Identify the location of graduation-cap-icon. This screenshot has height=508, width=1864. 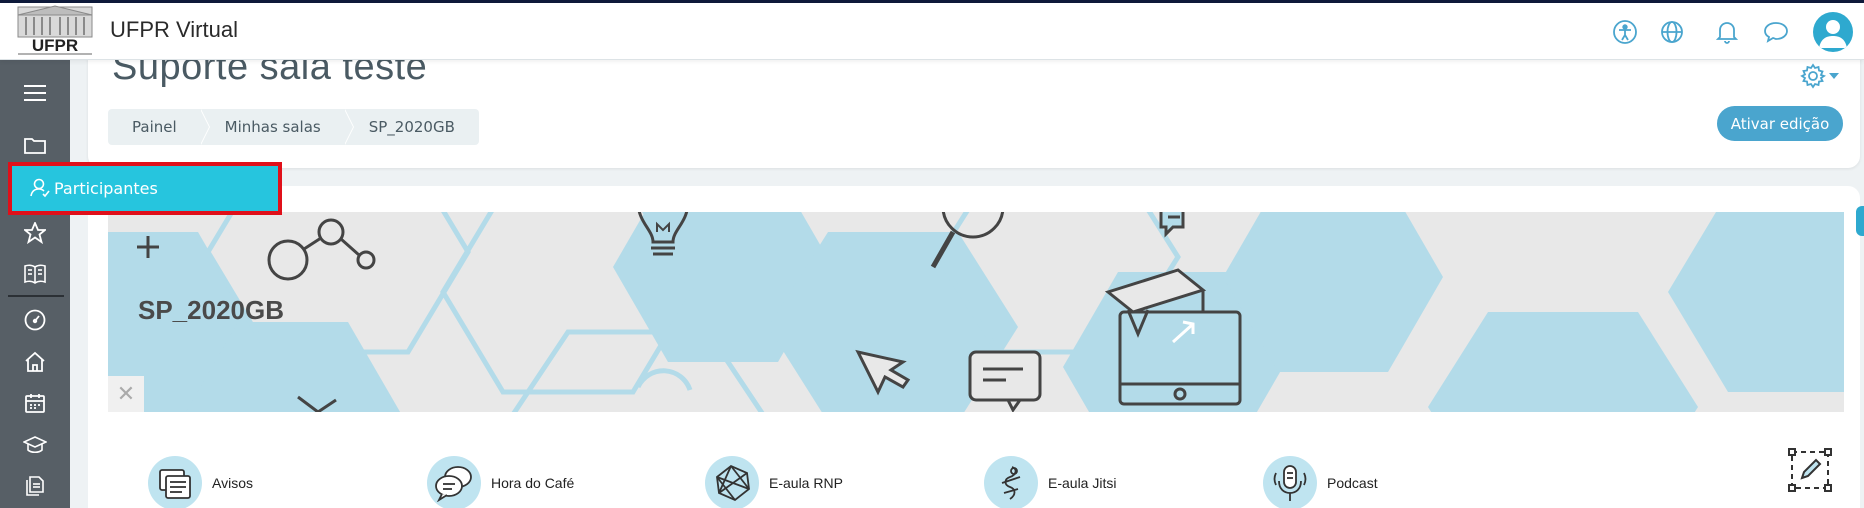
(35, 445).